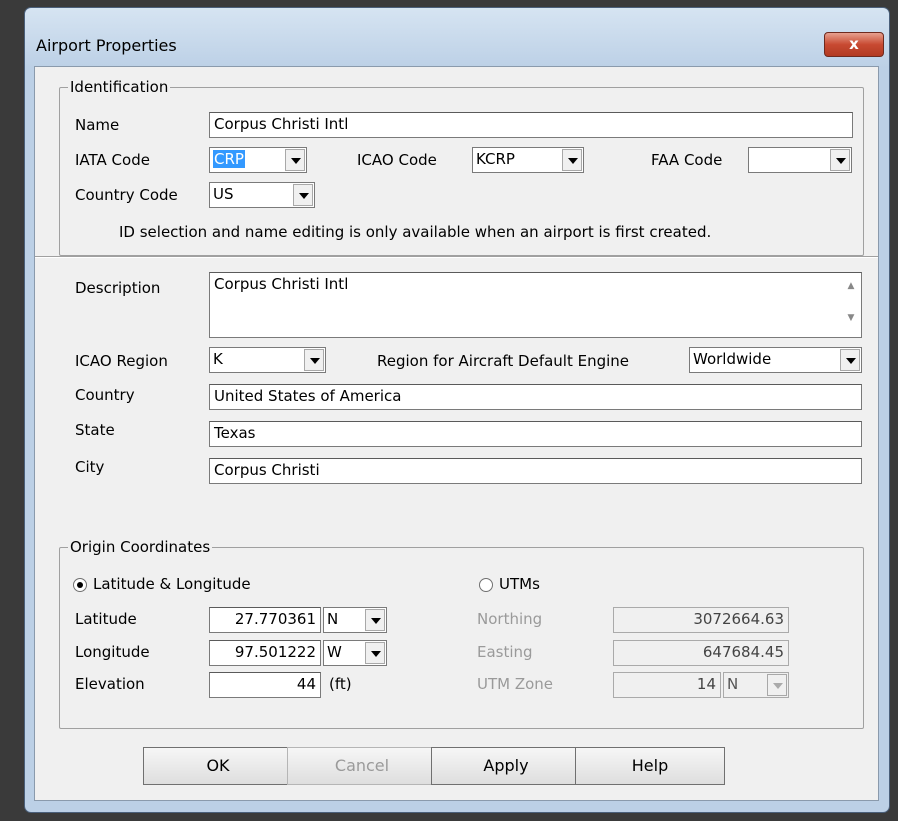 The image size is (898, 821). I want to click on longitude-hemisphere-value: W, so click(334, 652).